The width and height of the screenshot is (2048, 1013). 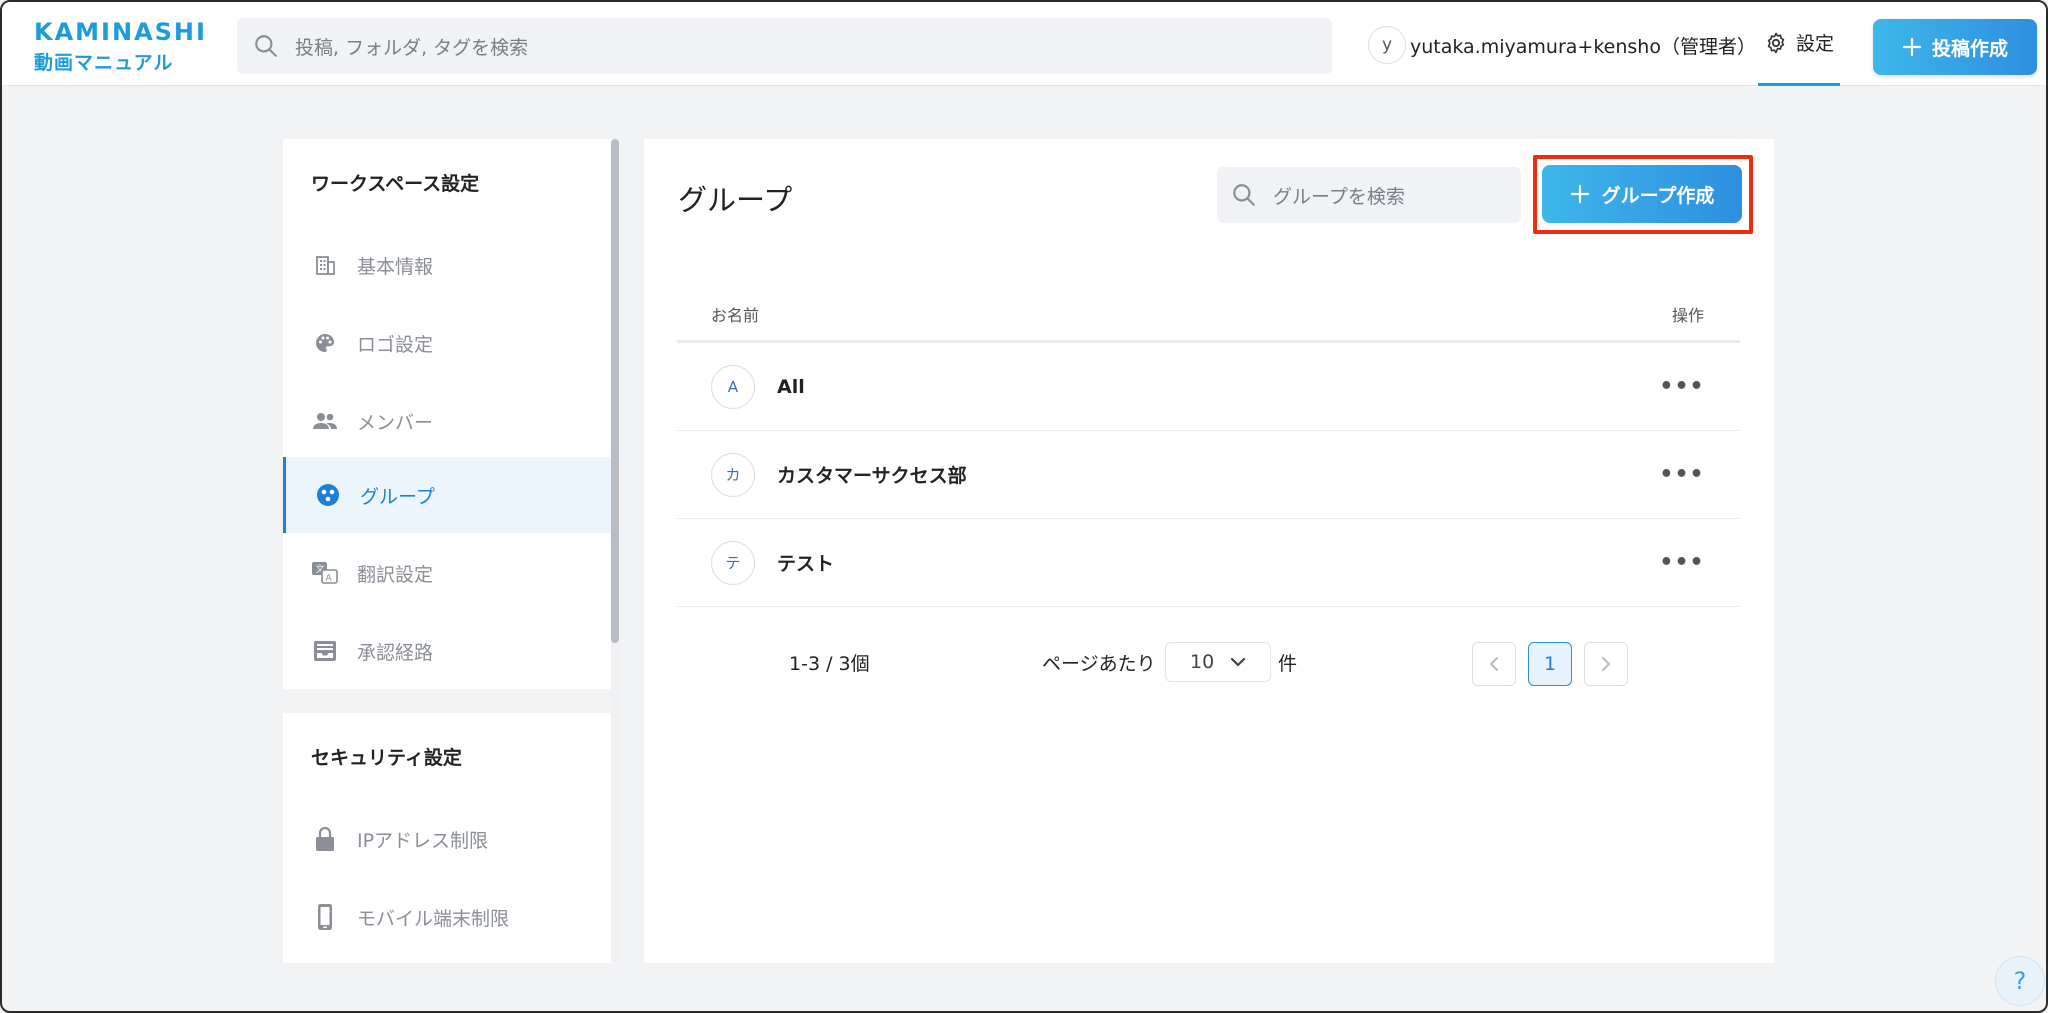 I want to click on next-page-button, so click(x=1606, y=664).